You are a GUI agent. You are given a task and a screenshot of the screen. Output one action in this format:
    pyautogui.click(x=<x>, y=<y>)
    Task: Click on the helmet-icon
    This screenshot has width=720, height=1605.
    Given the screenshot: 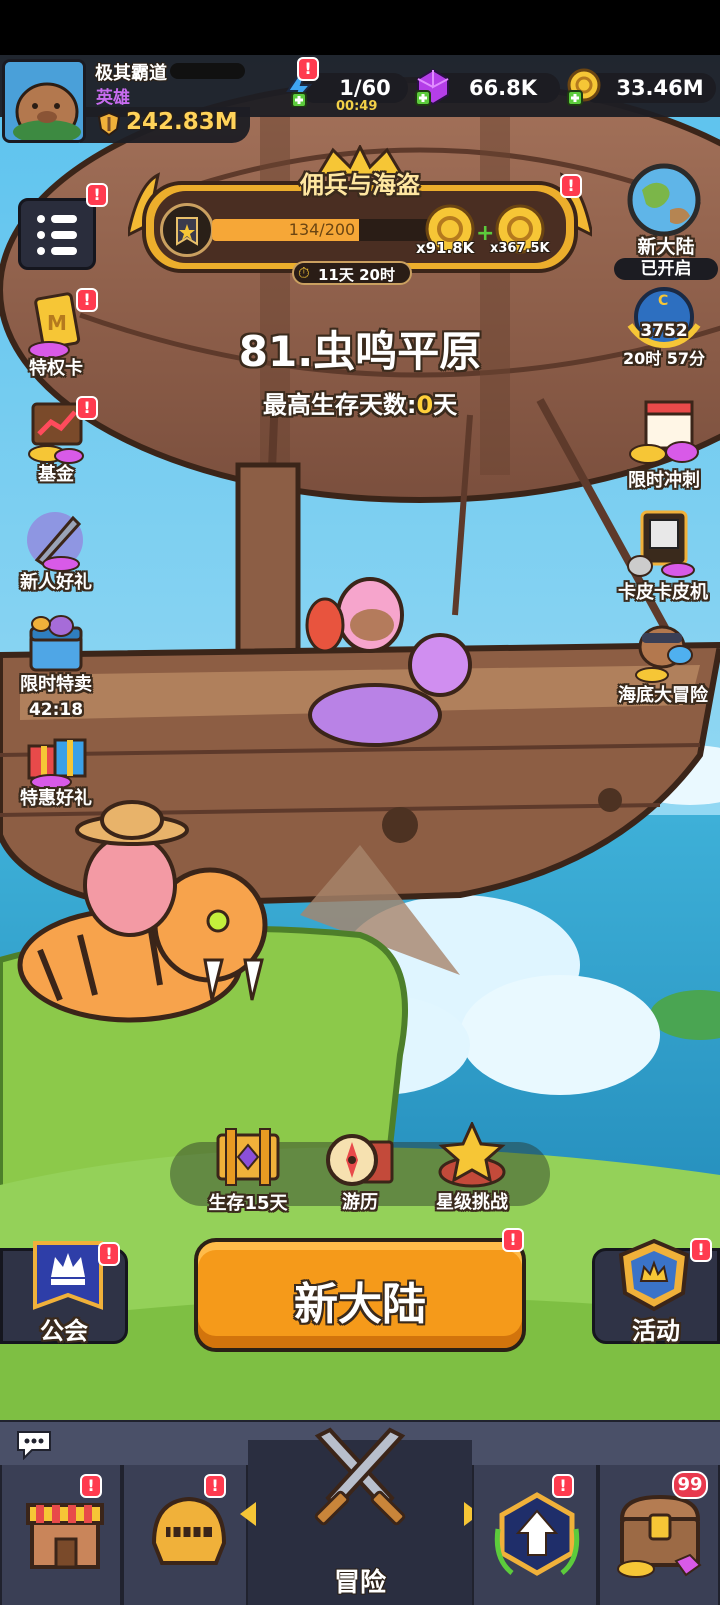 What is the action you would take?
    pyautogui.click(x=189, y=1530)
    